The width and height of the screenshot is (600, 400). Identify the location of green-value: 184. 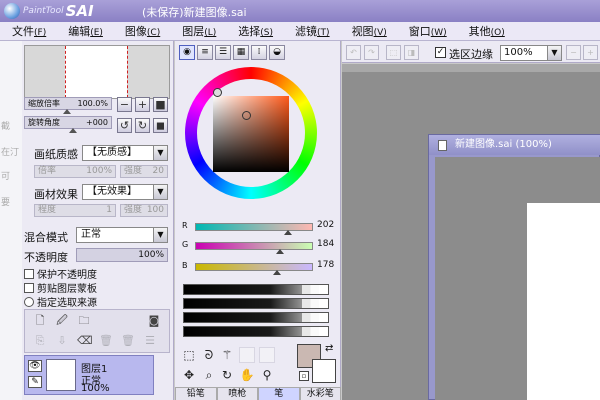
(325, 244).